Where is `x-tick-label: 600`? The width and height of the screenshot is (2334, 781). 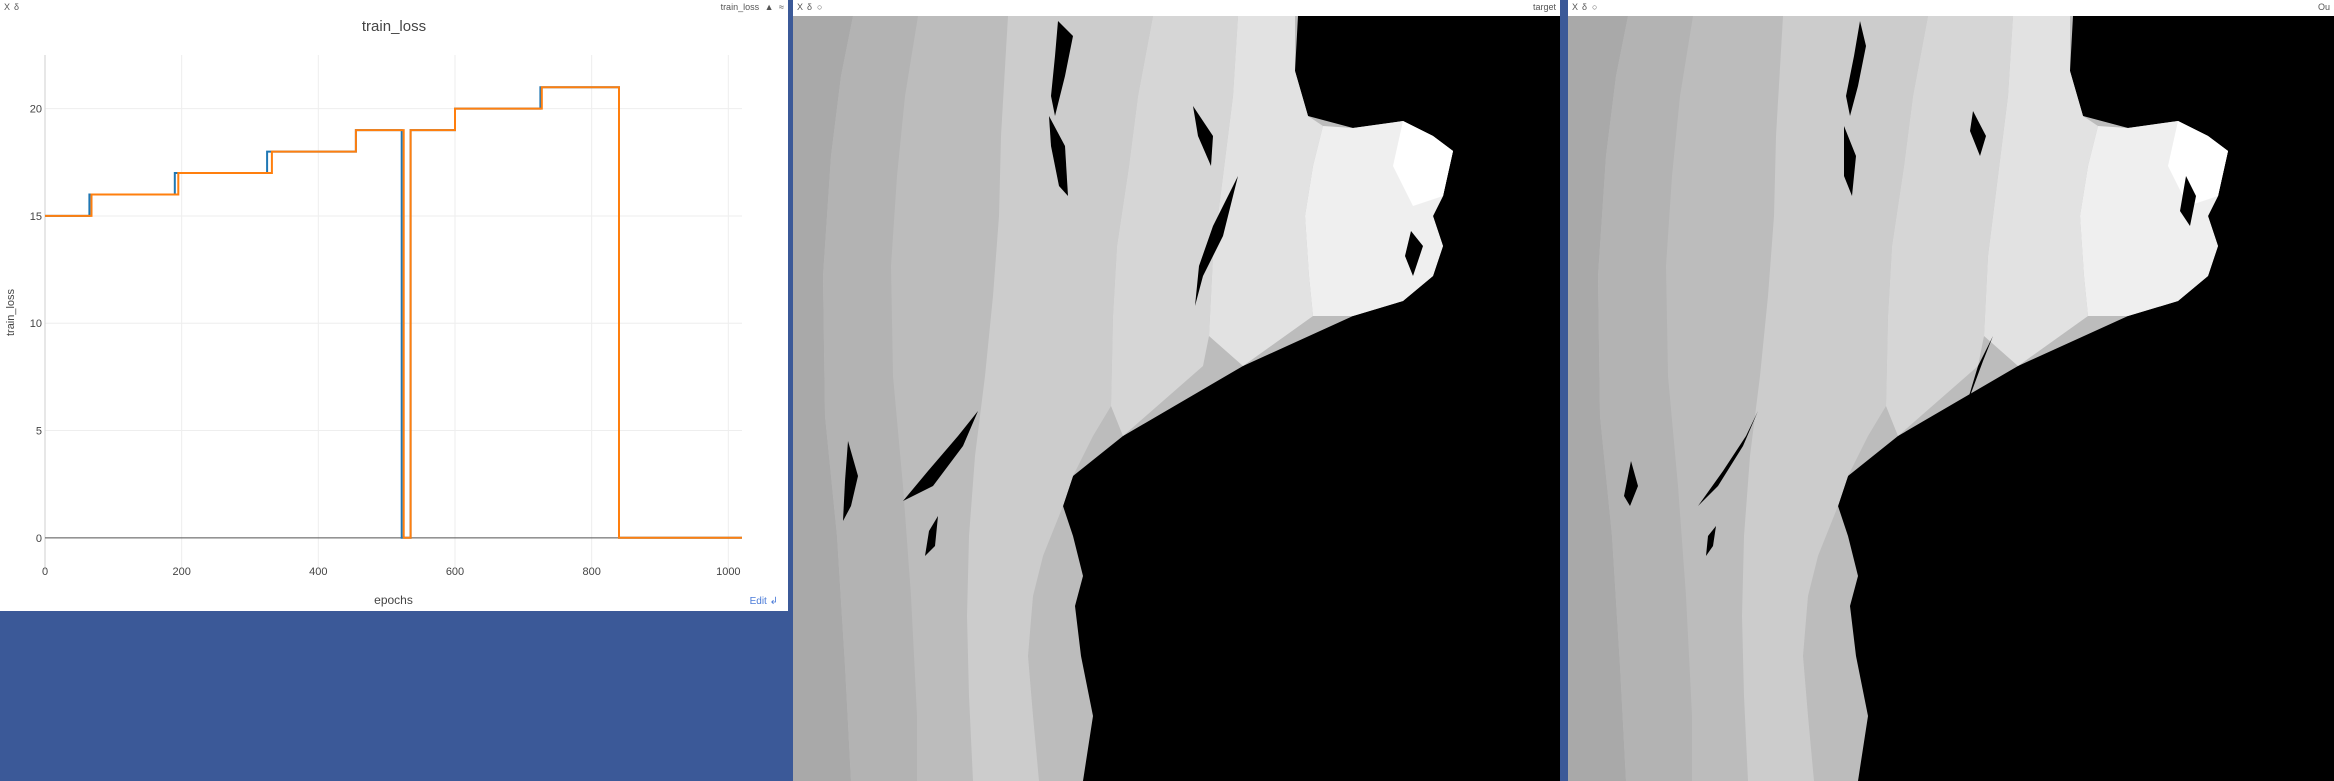
x-tick-label: 600 is located at coordinates (455, 572).